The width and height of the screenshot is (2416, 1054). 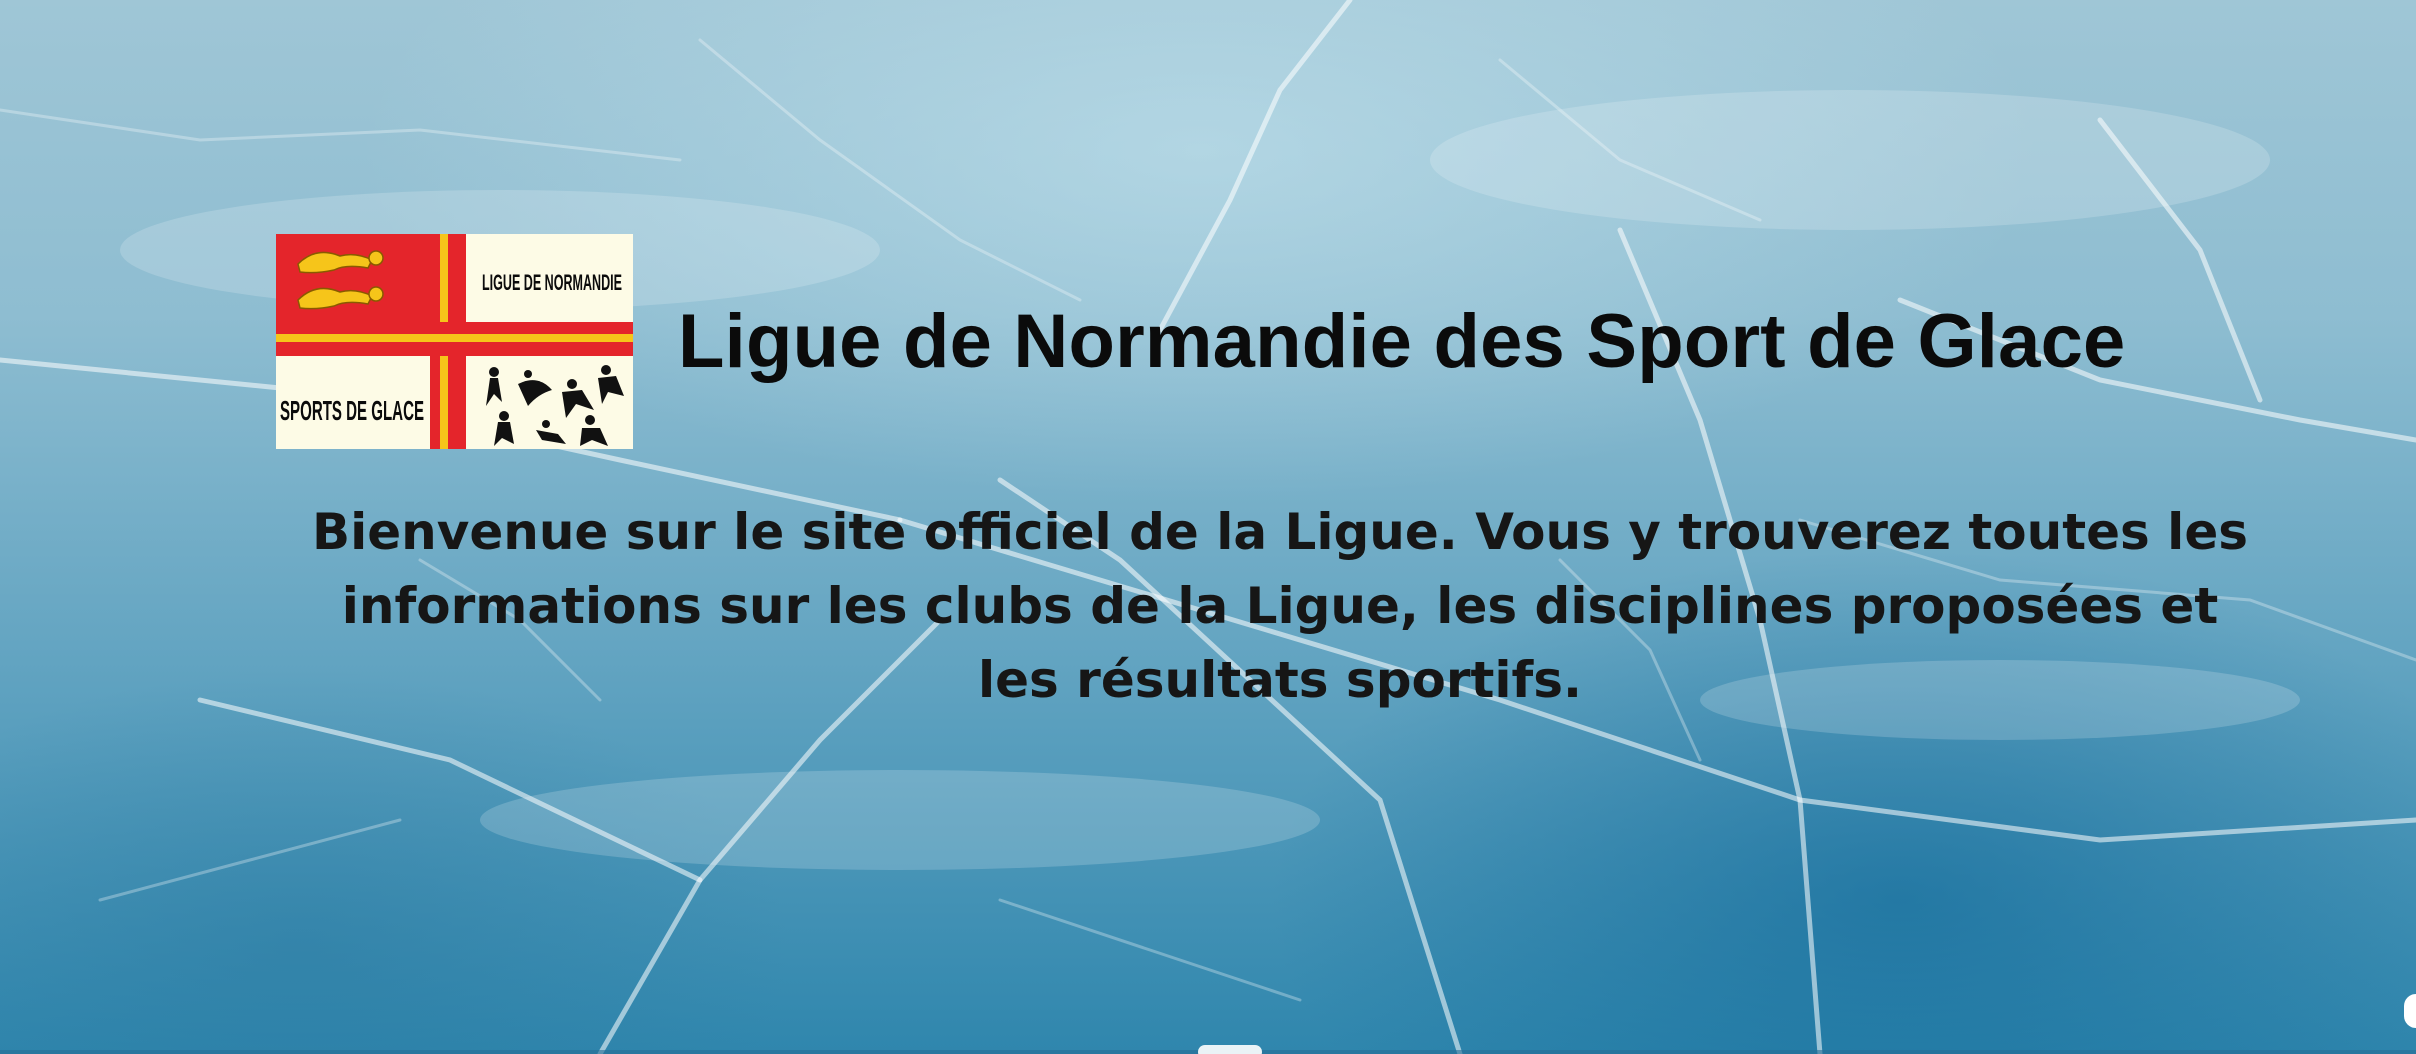 What do you see at coordinates (454, 341) in the screenshot?
I see `league-logo: LIGUE DE NORMANDIE SPORTS DE GLACE` at bounding box center [454, 341].